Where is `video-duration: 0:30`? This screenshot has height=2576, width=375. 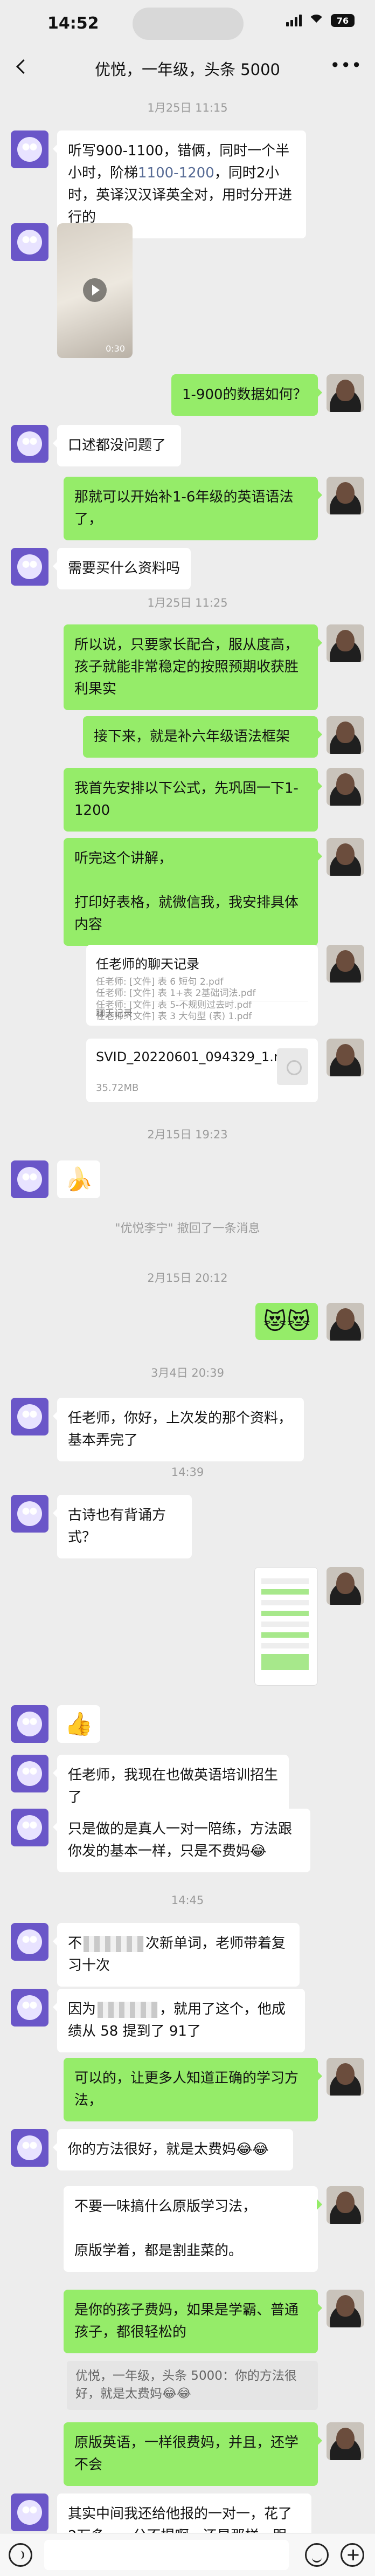 video-duration: 0:30 is located at coordinates (116, 349).